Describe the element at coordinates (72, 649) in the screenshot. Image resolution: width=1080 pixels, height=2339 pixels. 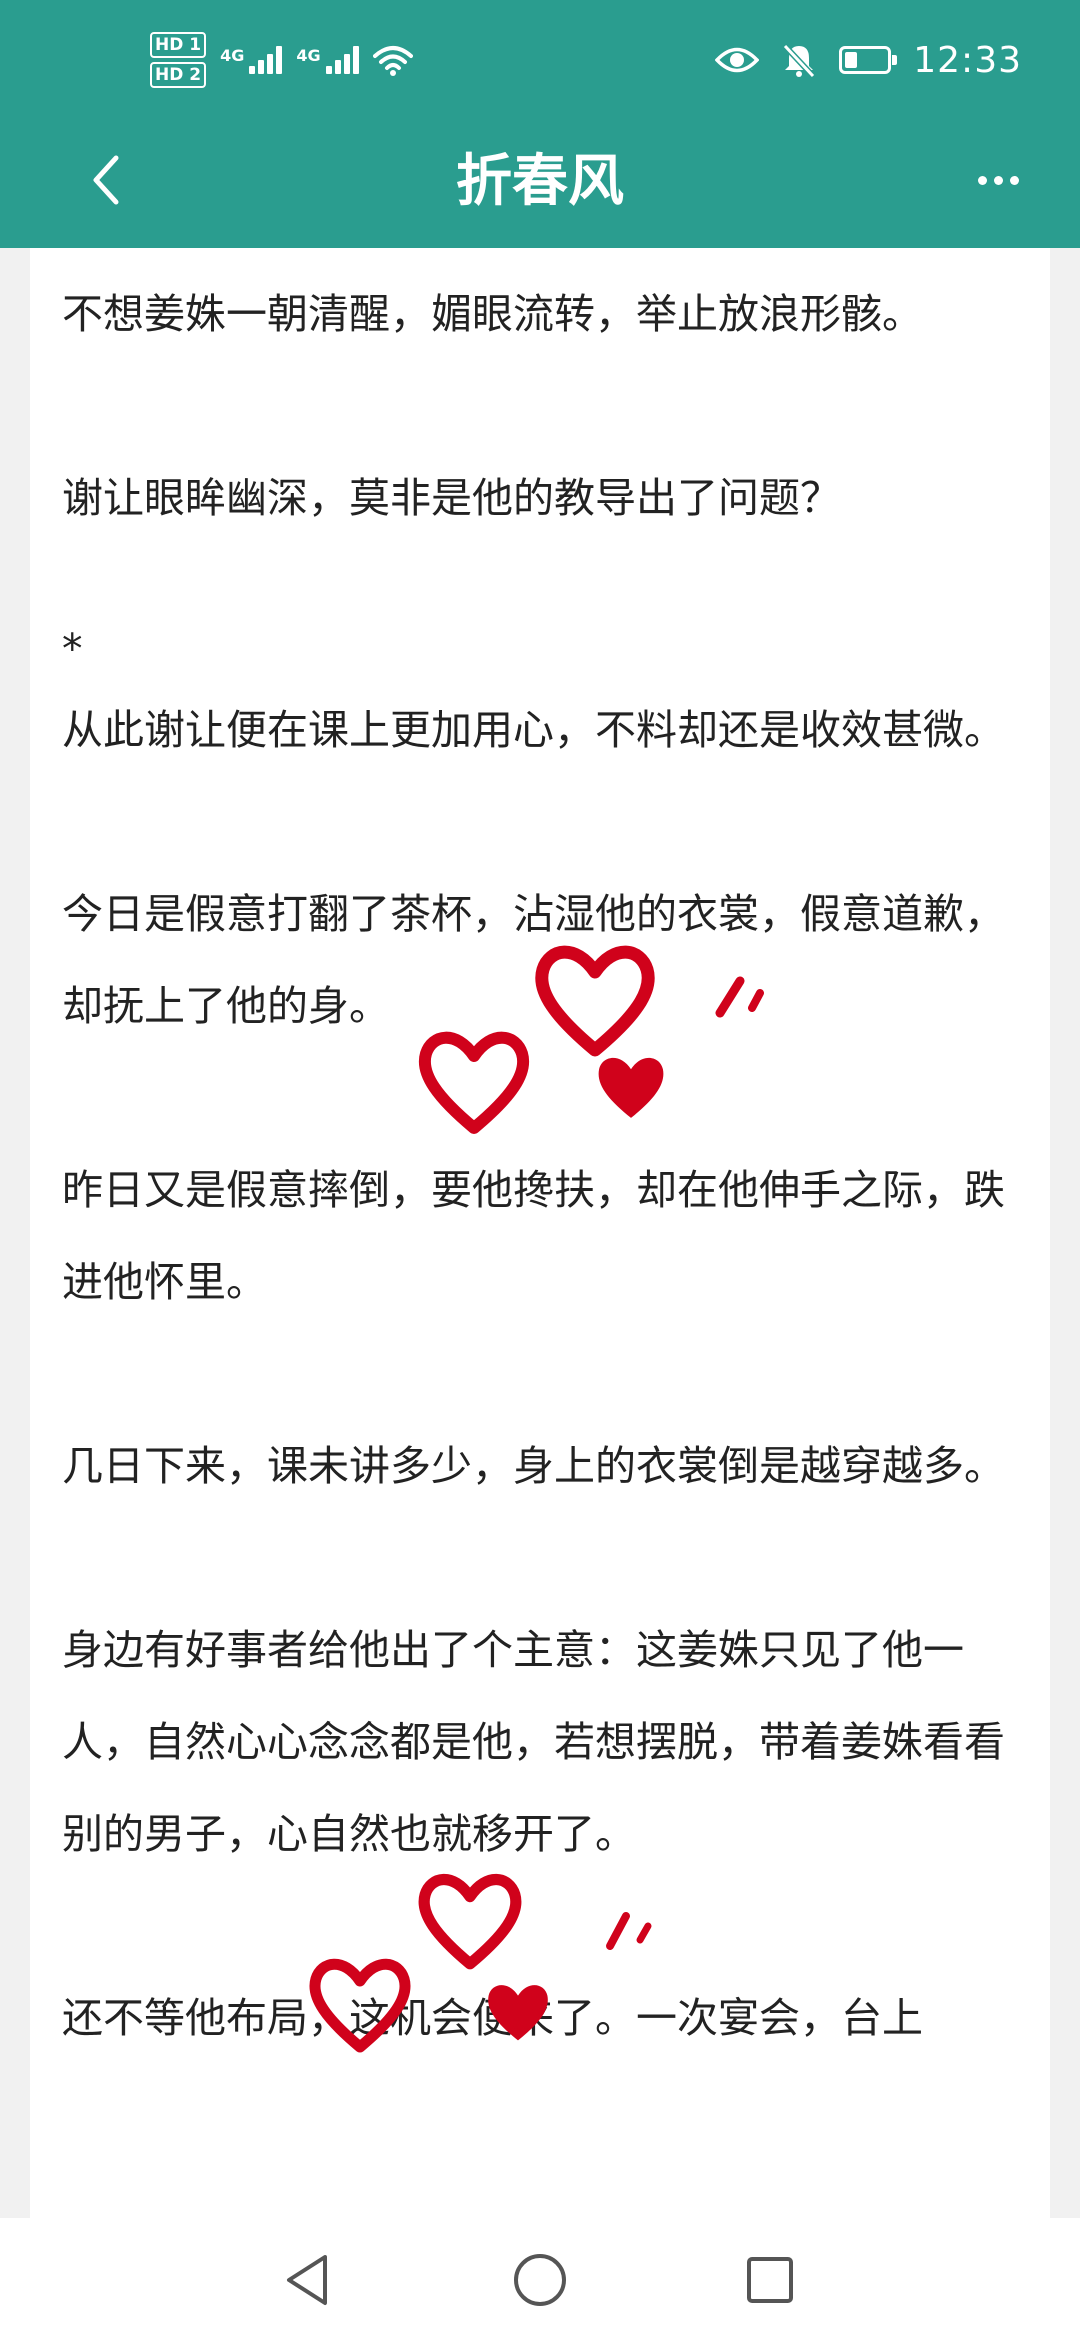
I see `paragraph: *` at that location.